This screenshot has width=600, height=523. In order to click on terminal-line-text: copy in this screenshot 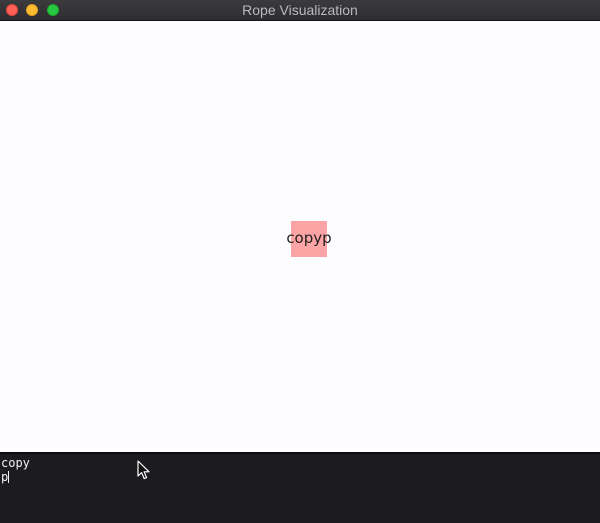, I will do `click(15, 463)`.